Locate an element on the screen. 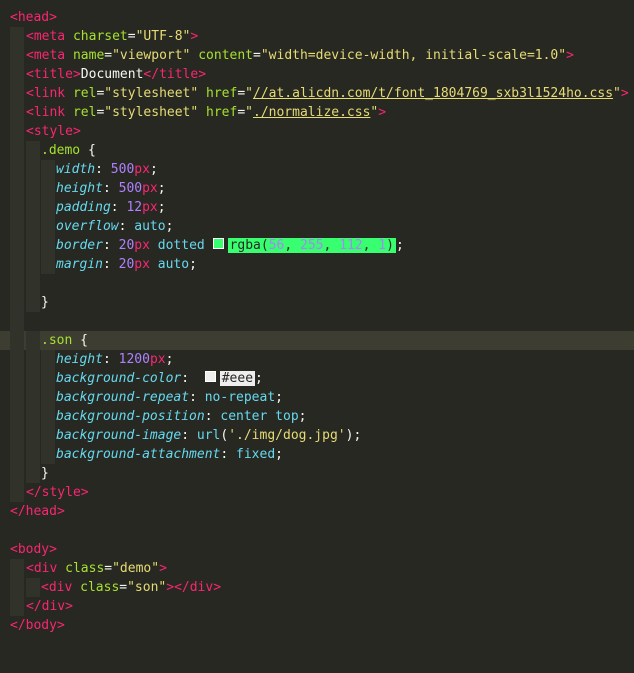  code-text: <div class="demo"> is located at coordinates (96, 568).